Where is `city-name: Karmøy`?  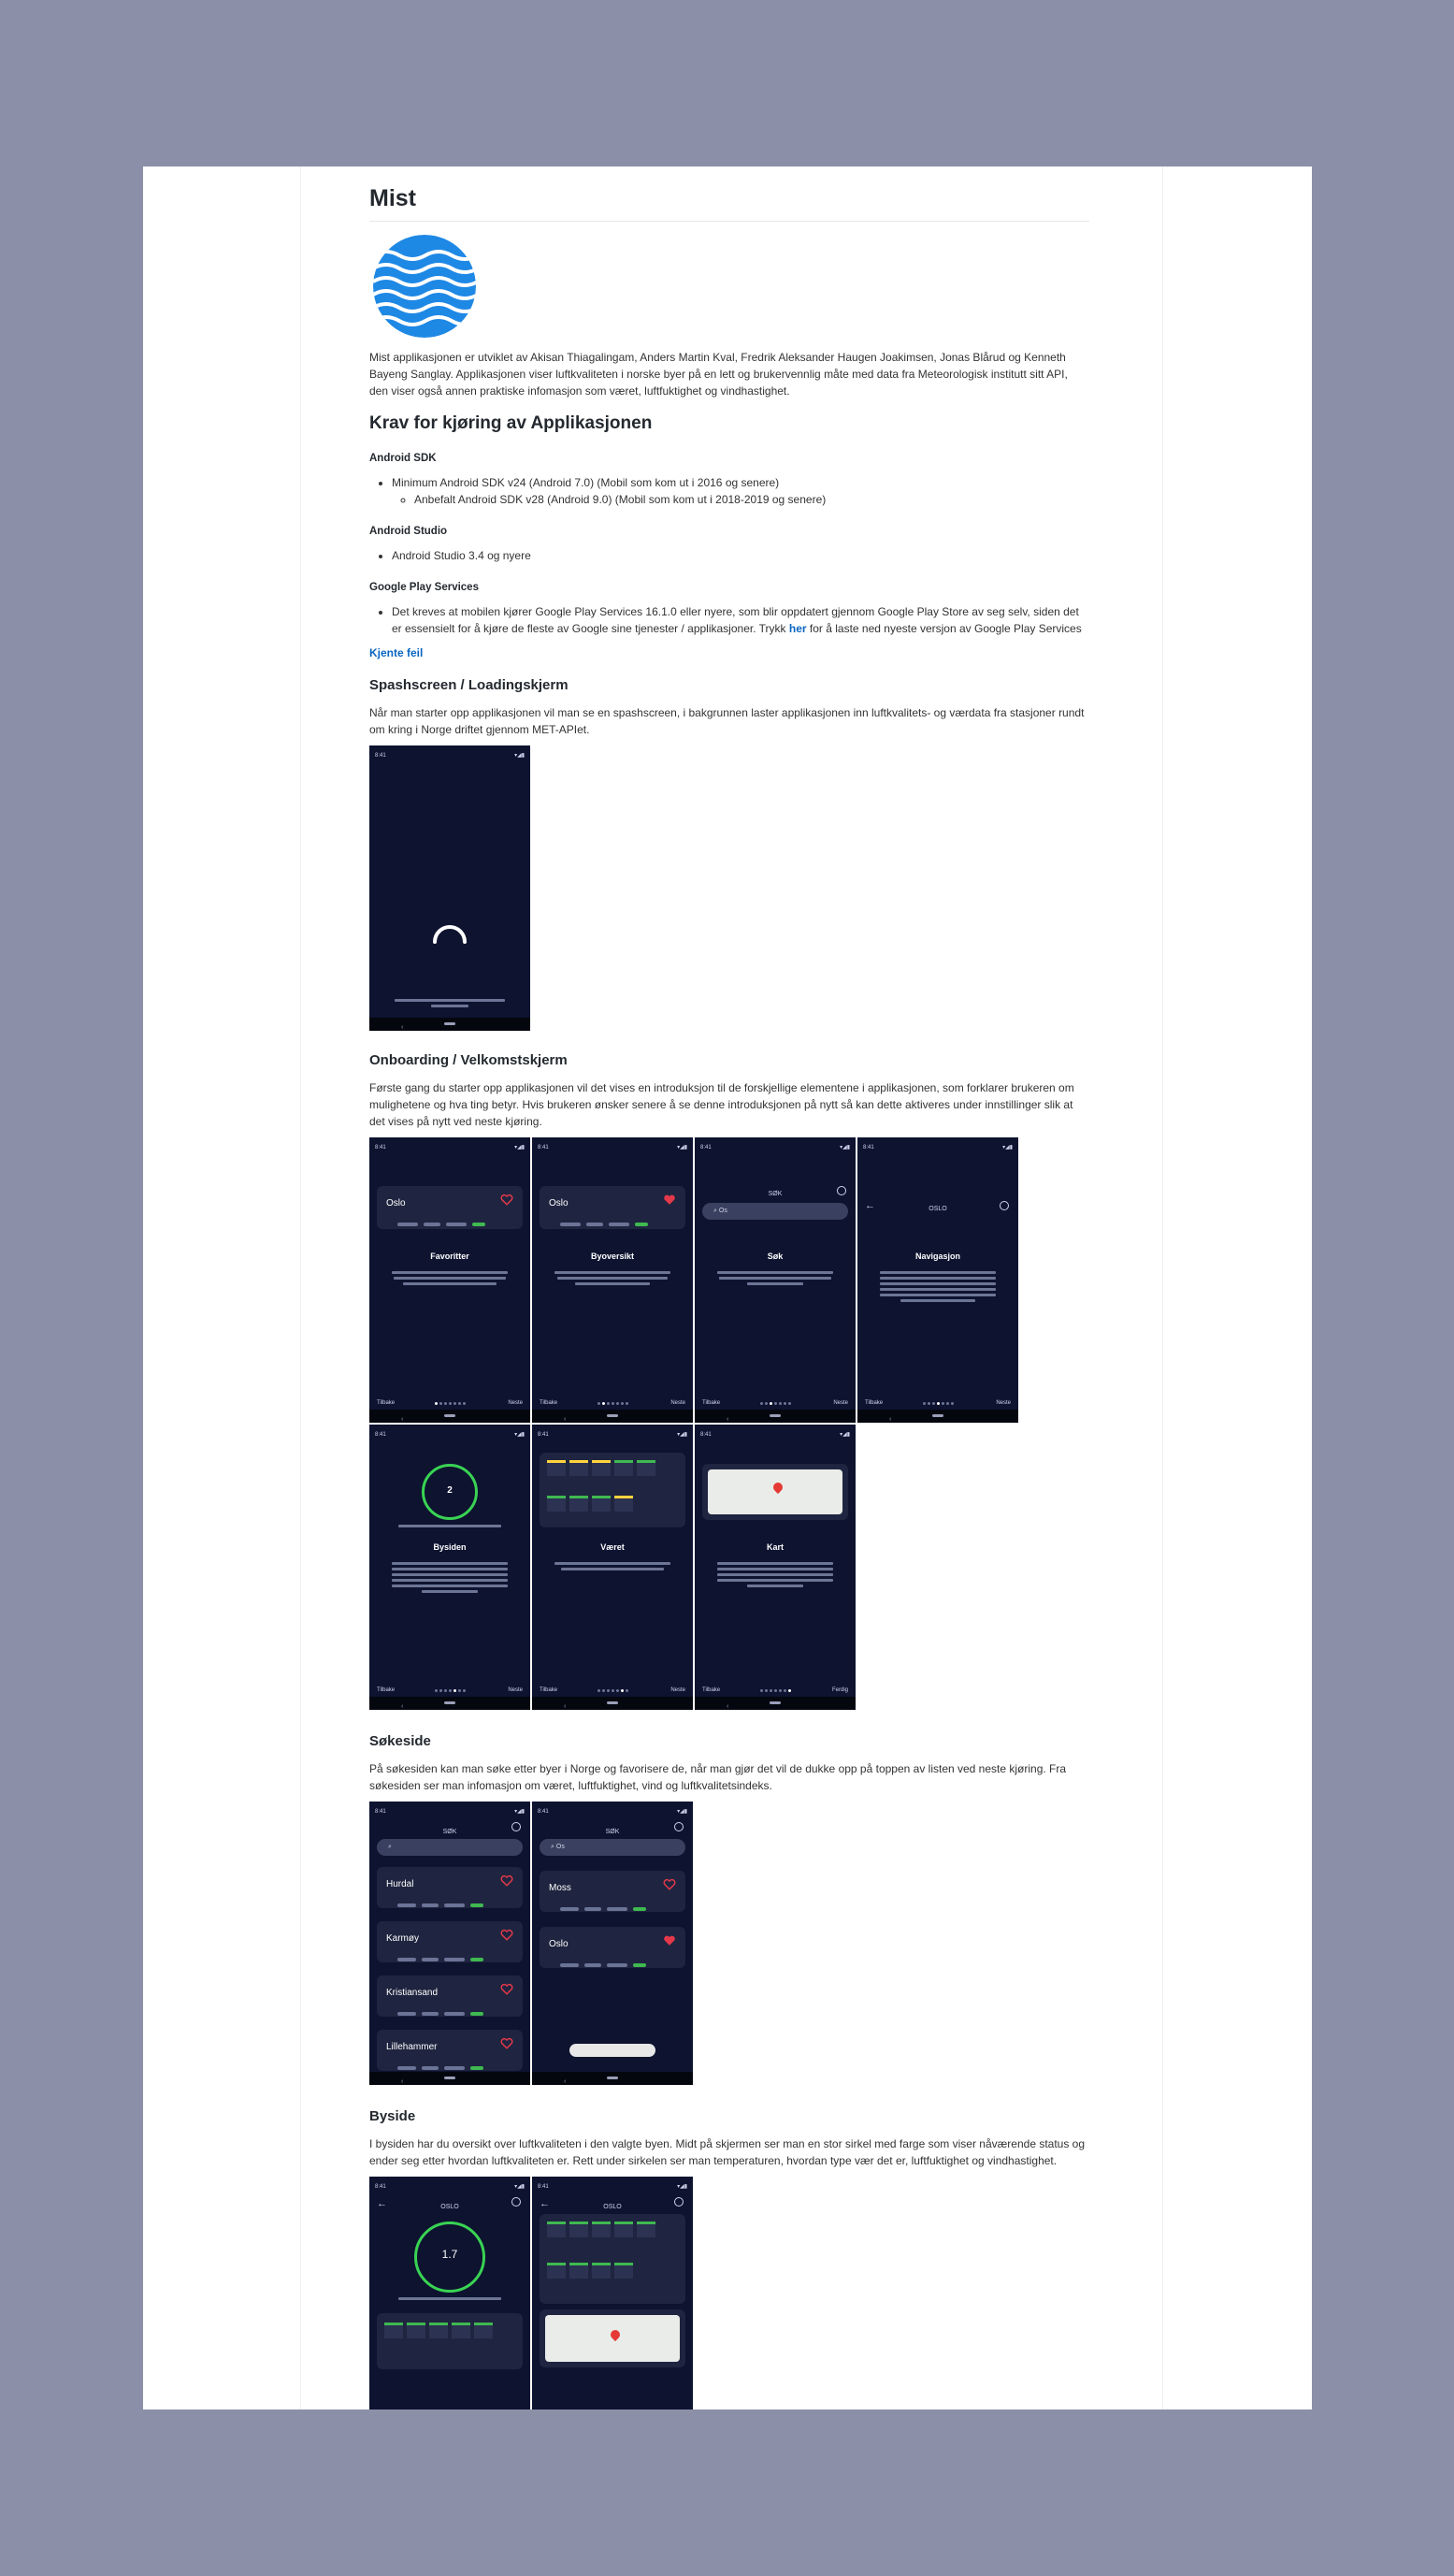
city-name: Karmøy is located at coordinates (402, 1938).